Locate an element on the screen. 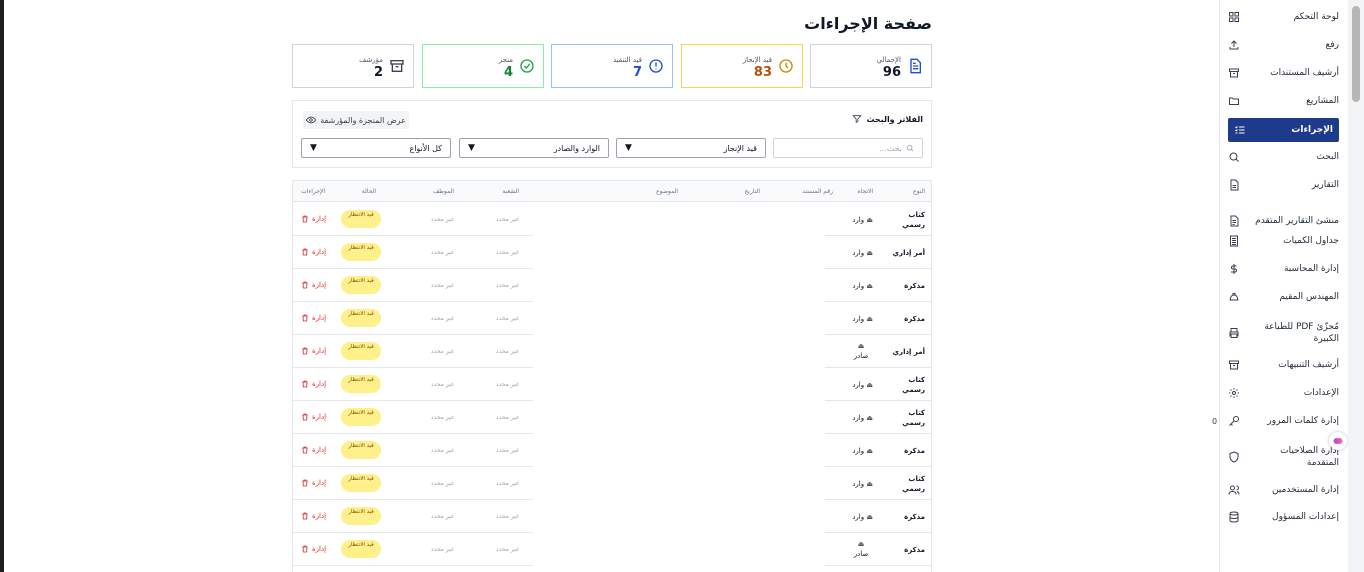 Image resolution: width=1364 pixels, height=572 pixels. sidebar-item-label: لوحة التحكم is located at coordinates (1316, 17).